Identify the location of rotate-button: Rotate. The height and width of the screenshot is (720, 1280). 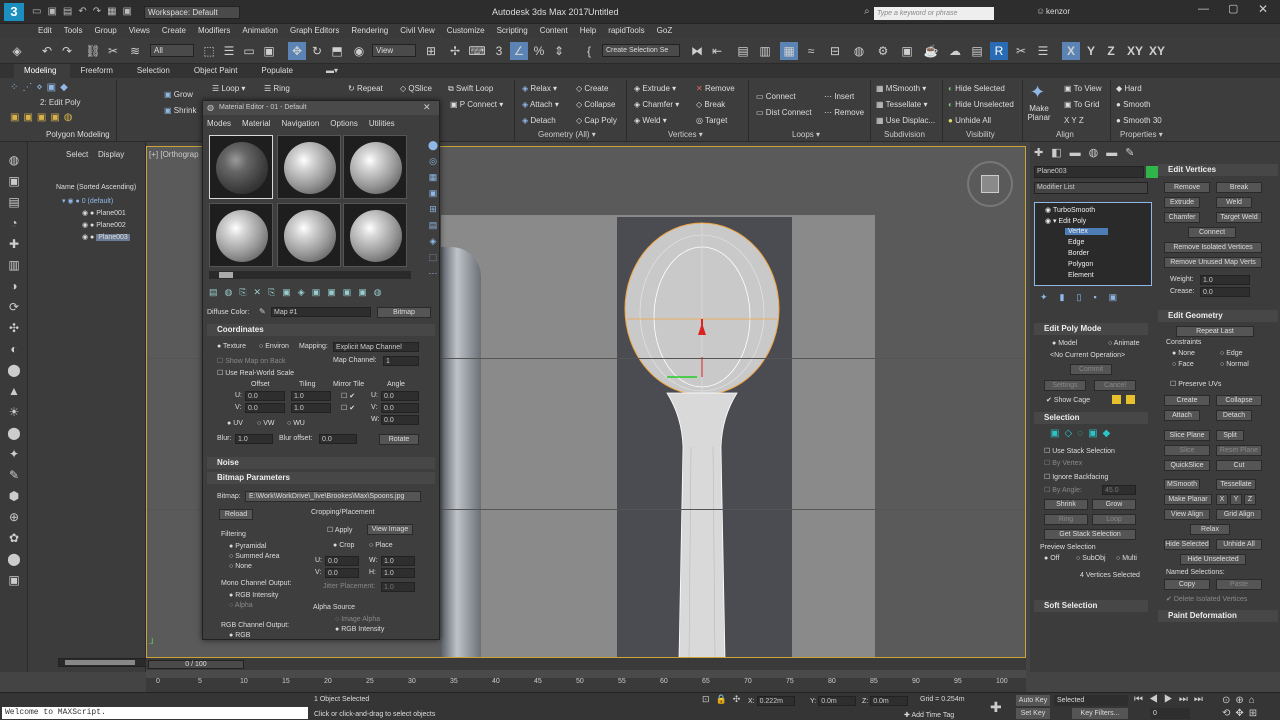
(399, 439).